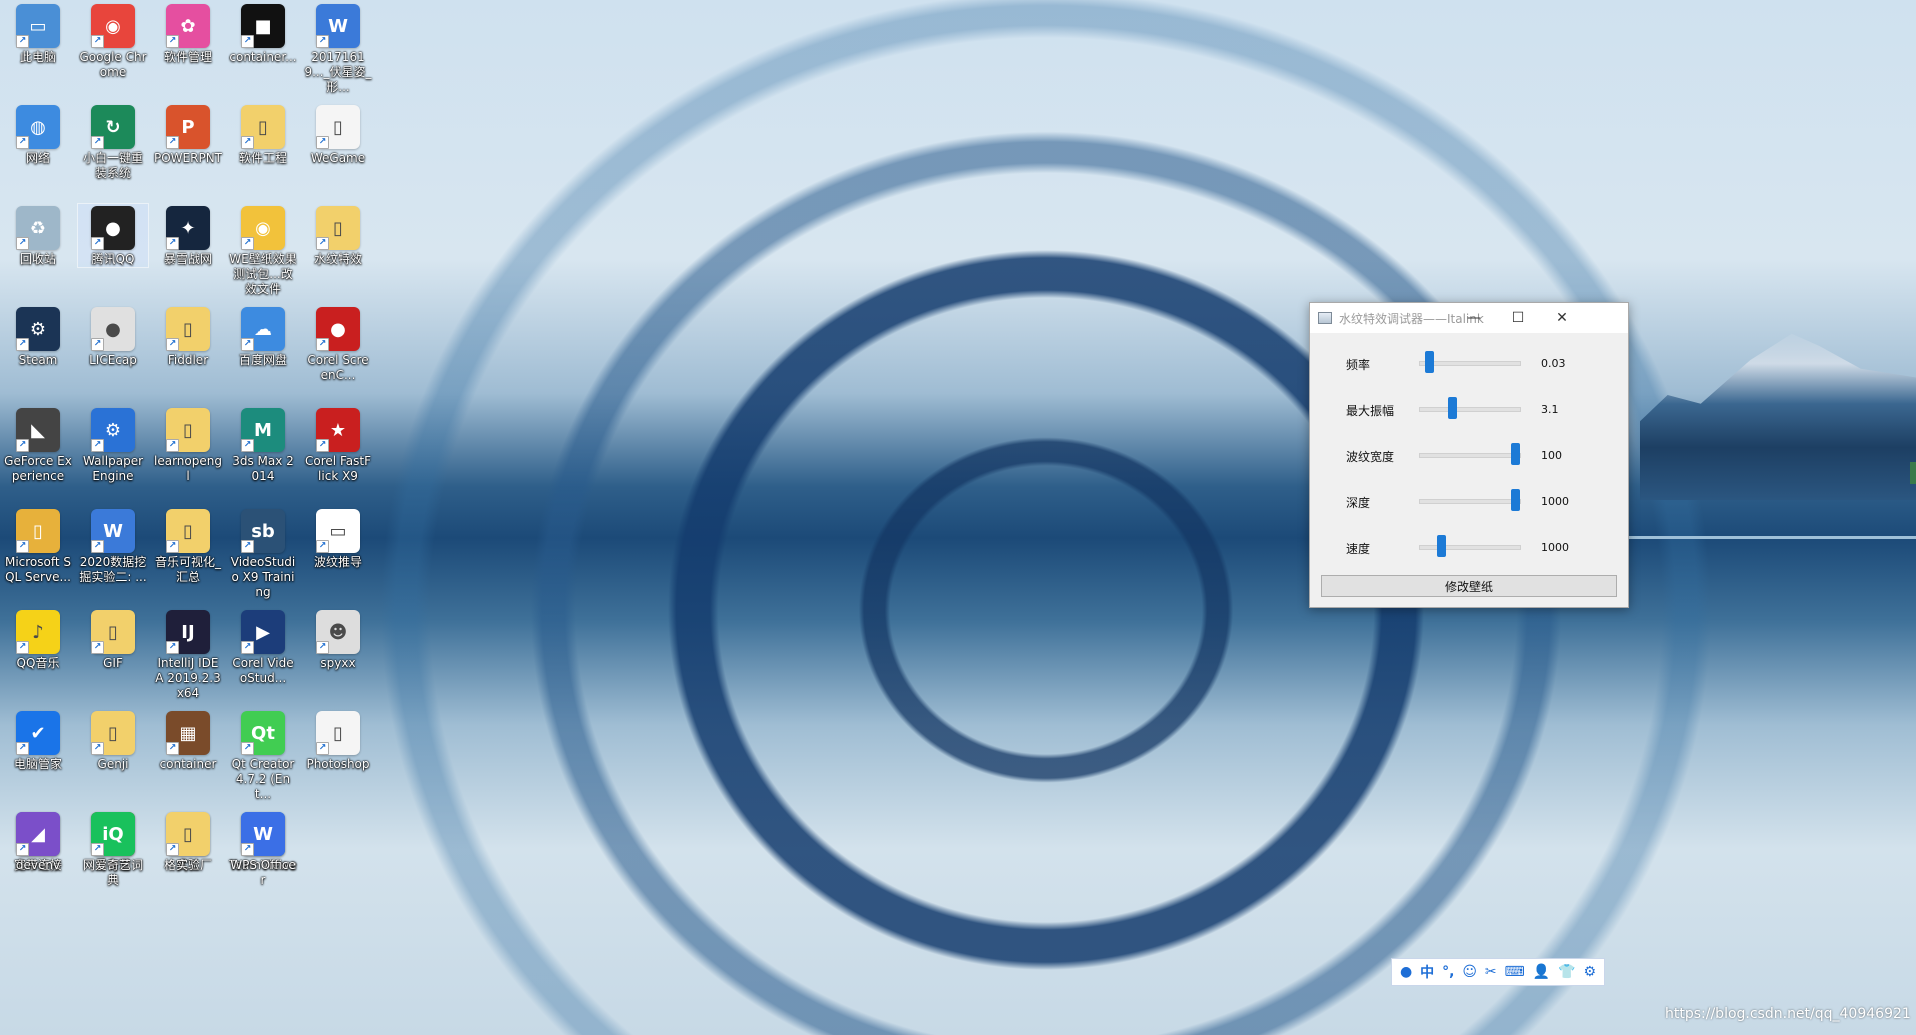 Image resolution: width=1916 pixels, height=1035 pixels. I want to click on desktop-icon: ▭ ↗ 波纹推导, so click(338, 538).